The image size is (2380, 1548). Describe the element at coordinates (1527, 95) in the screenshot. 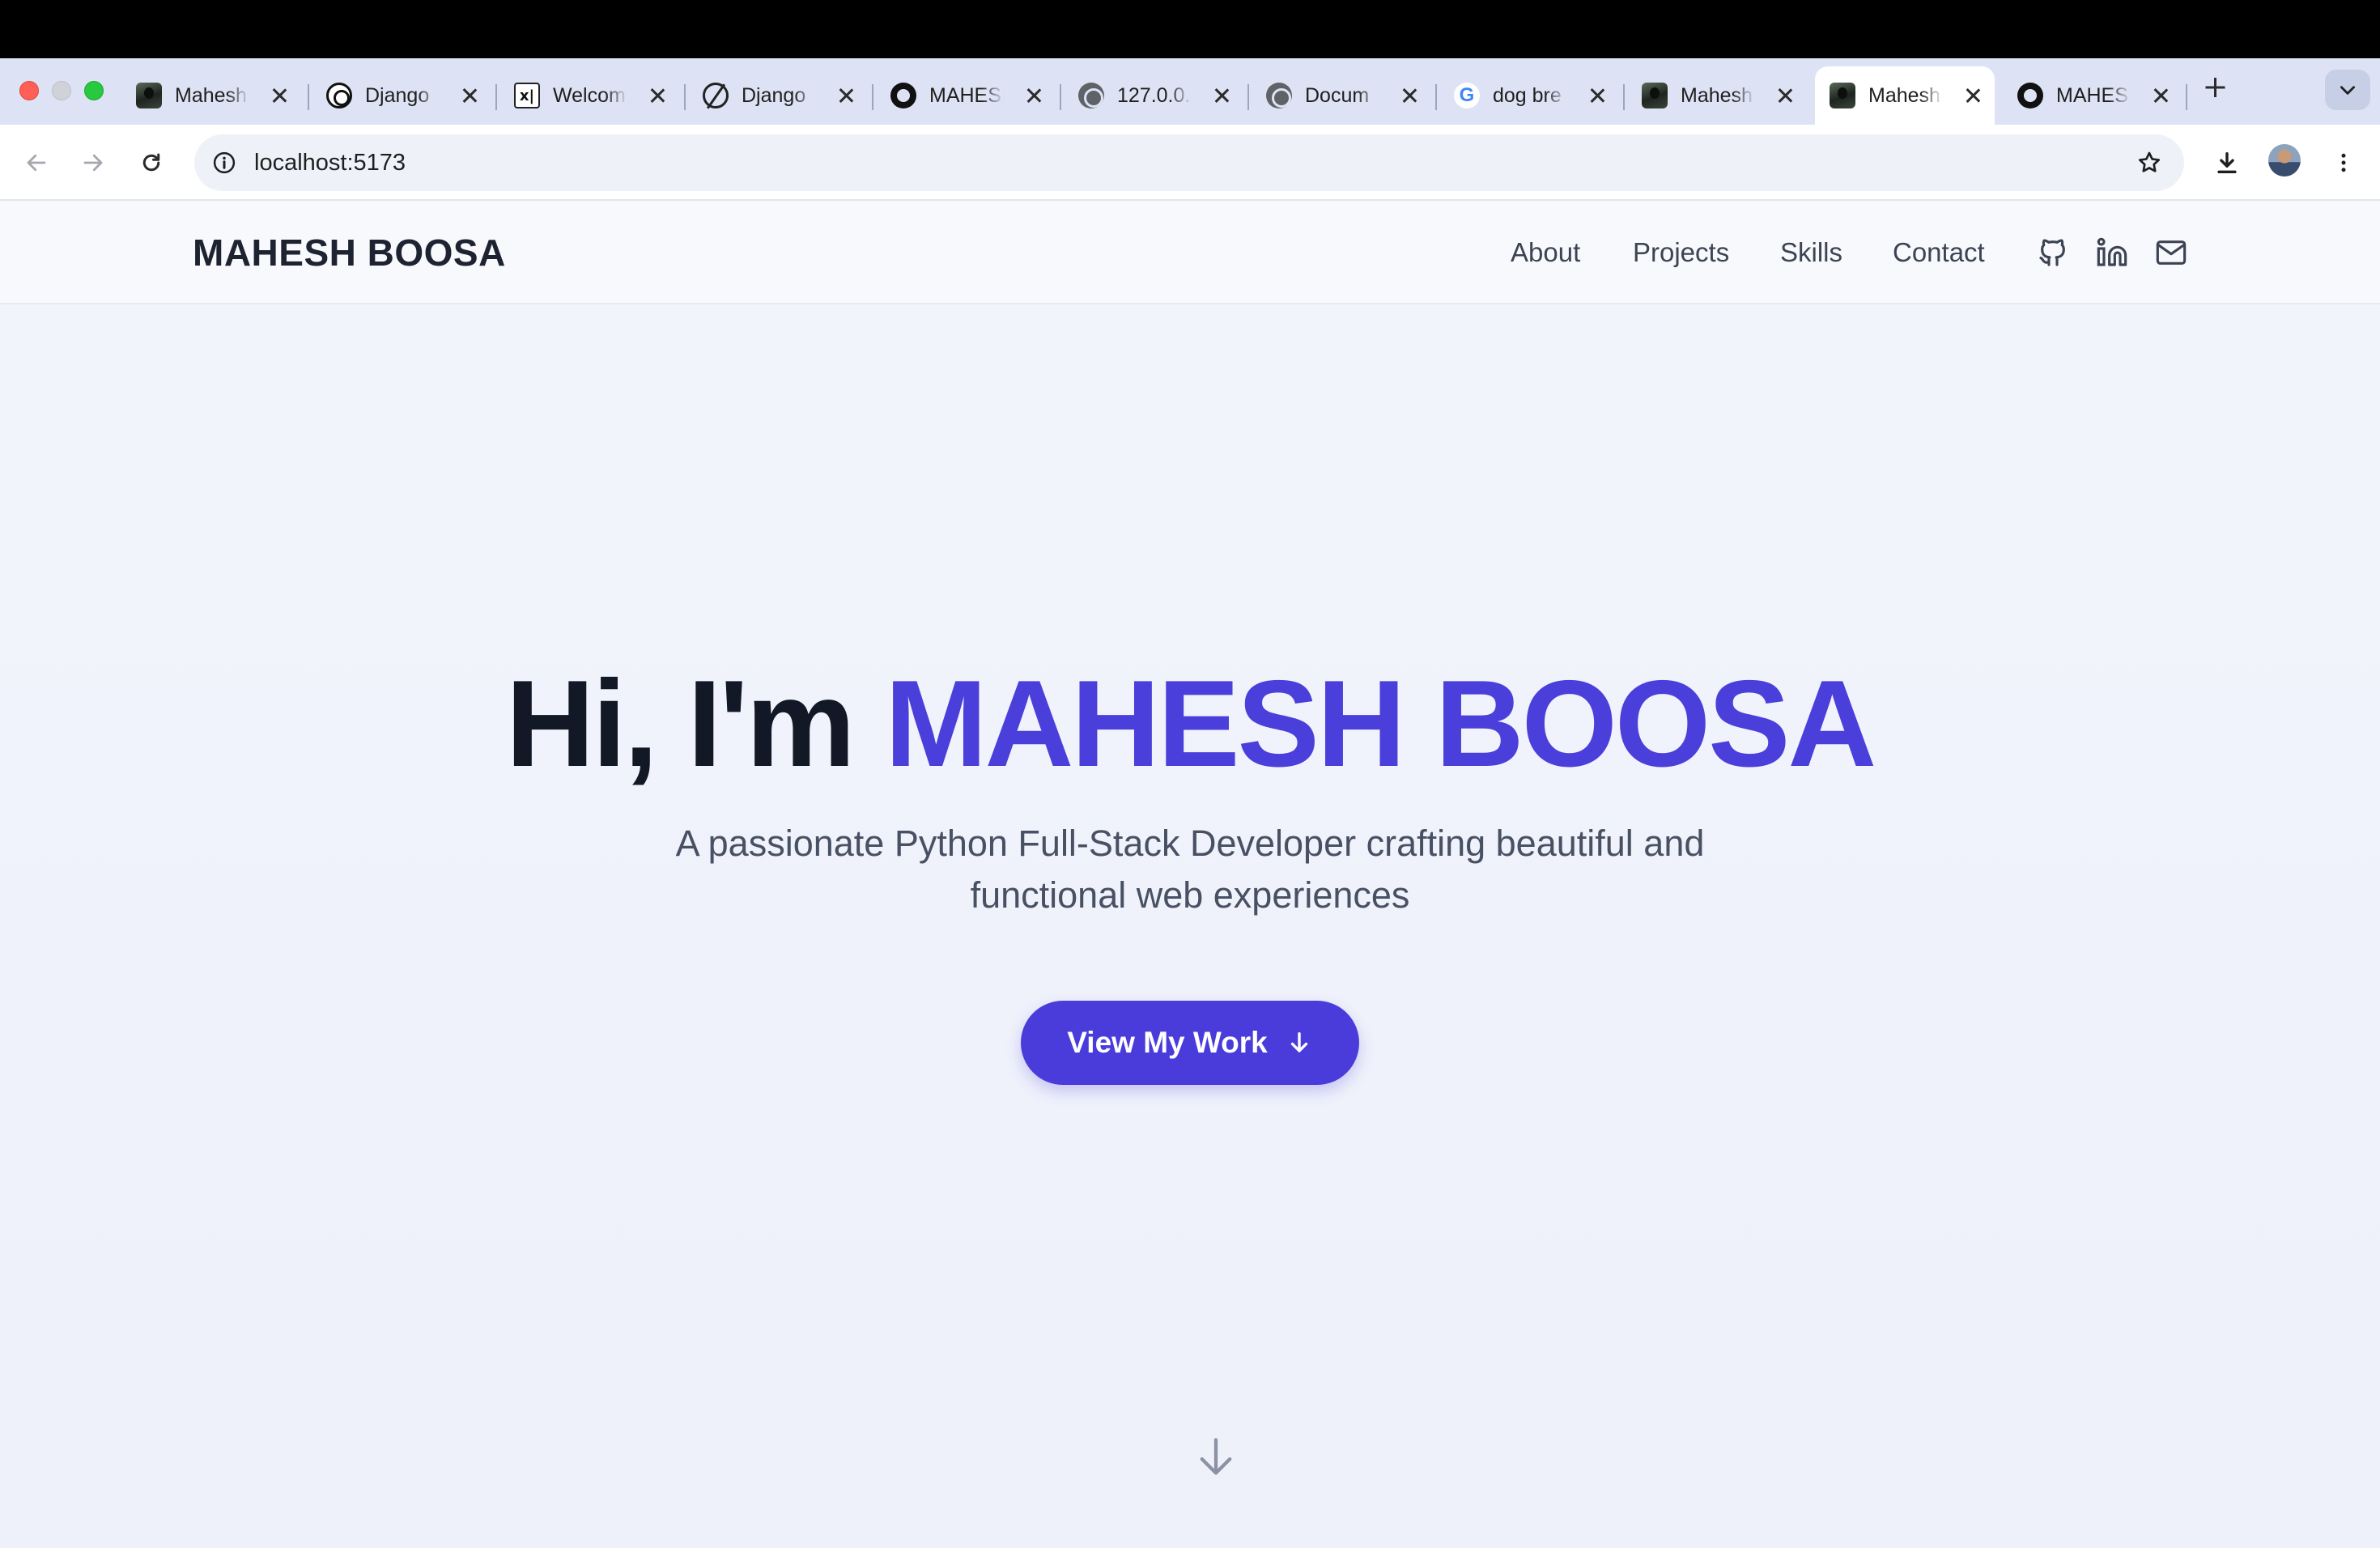

I see `tab-title: dog bre` at that location.